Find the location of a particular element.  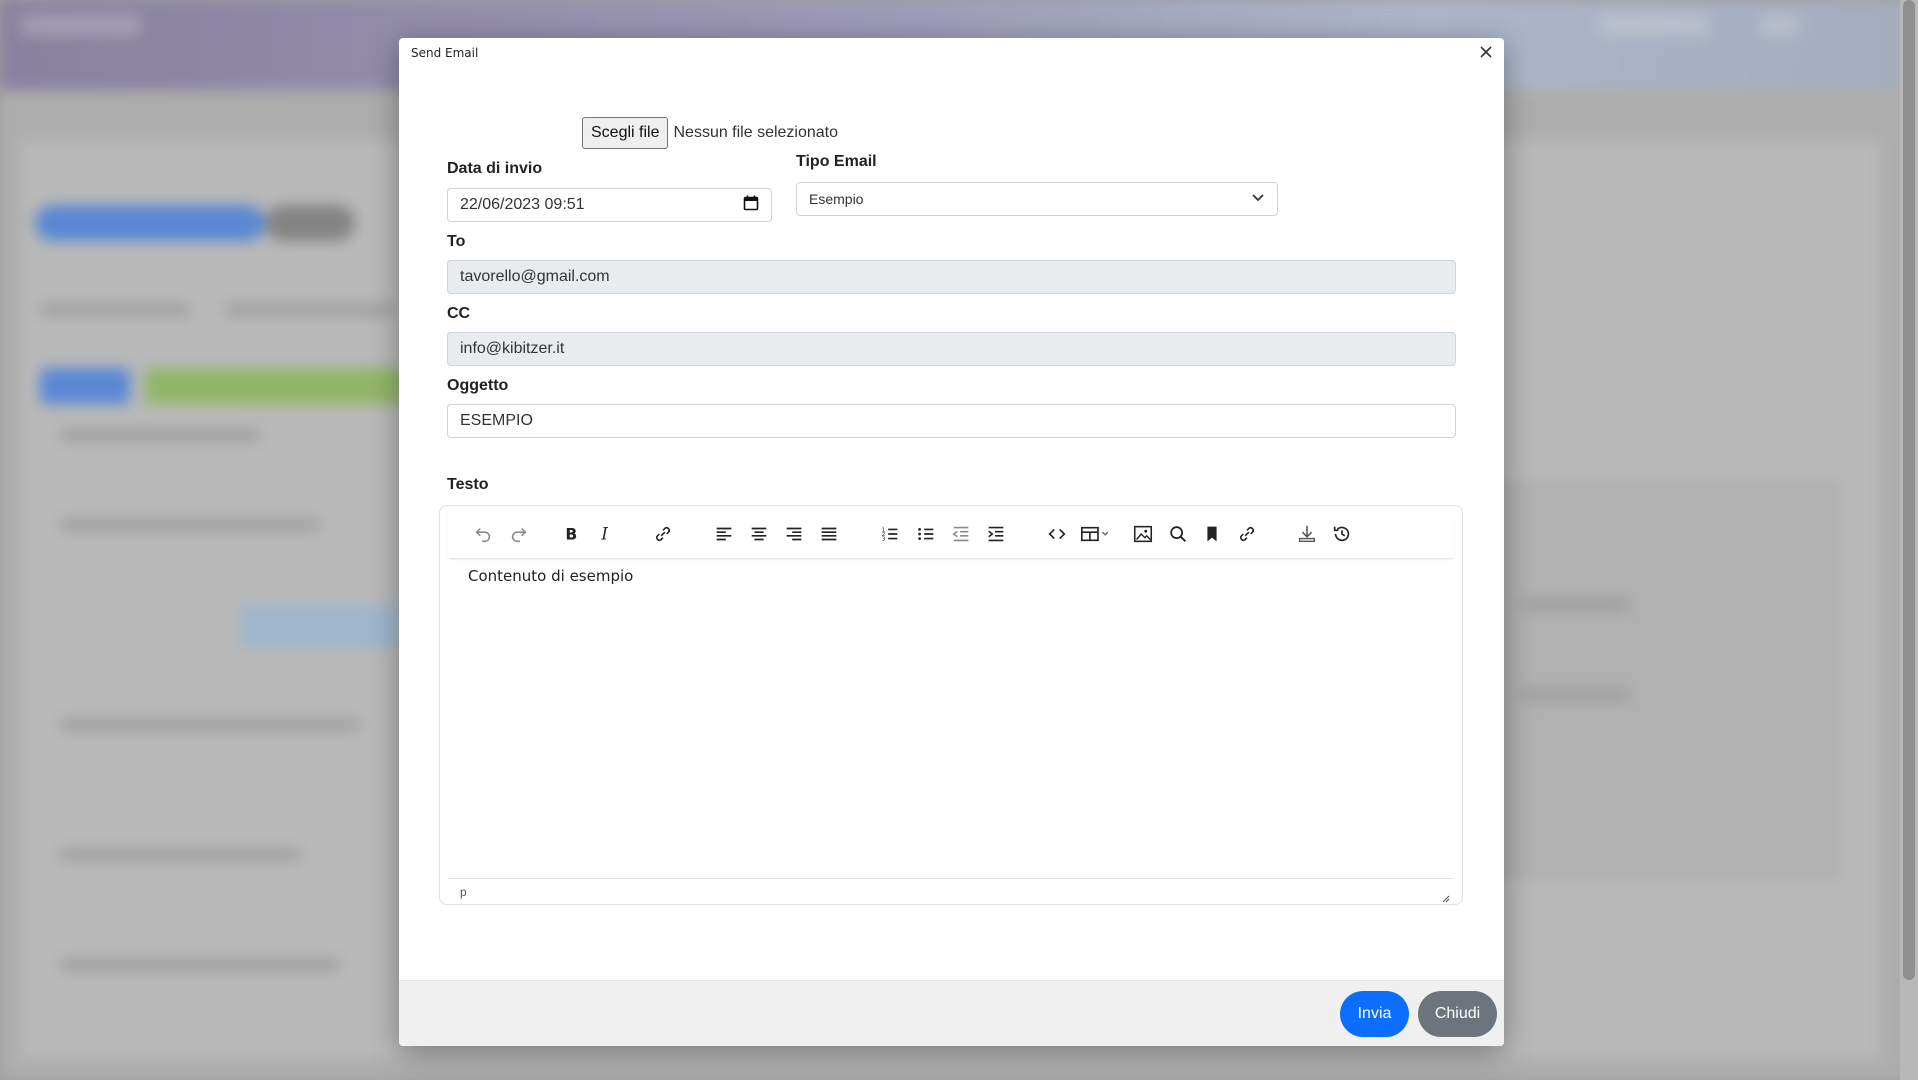

svg-text: B is located at coordinates (571, 535).